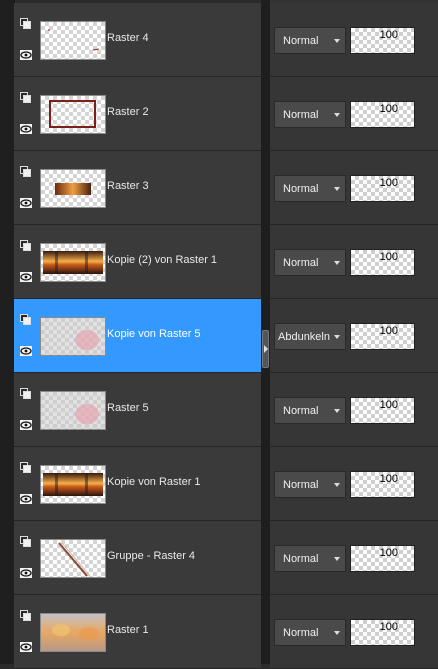 Image resolution: width=438 pixels, height=669 pixels. What do you see at coordinates (128, 186) in the screenshot?
I see `layer-name: Raster 3` at bounding box center [128, 186].